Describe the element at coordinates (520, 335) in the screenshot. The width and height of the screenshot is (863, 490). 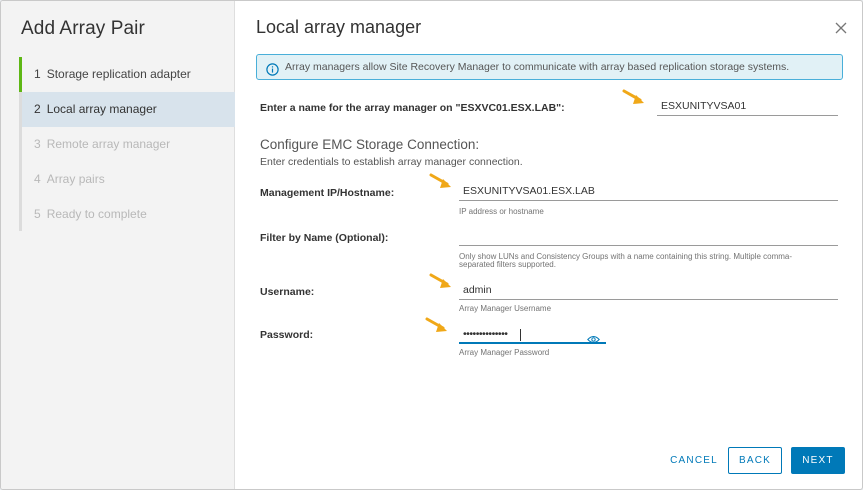
I see `text-cursor` at that location.